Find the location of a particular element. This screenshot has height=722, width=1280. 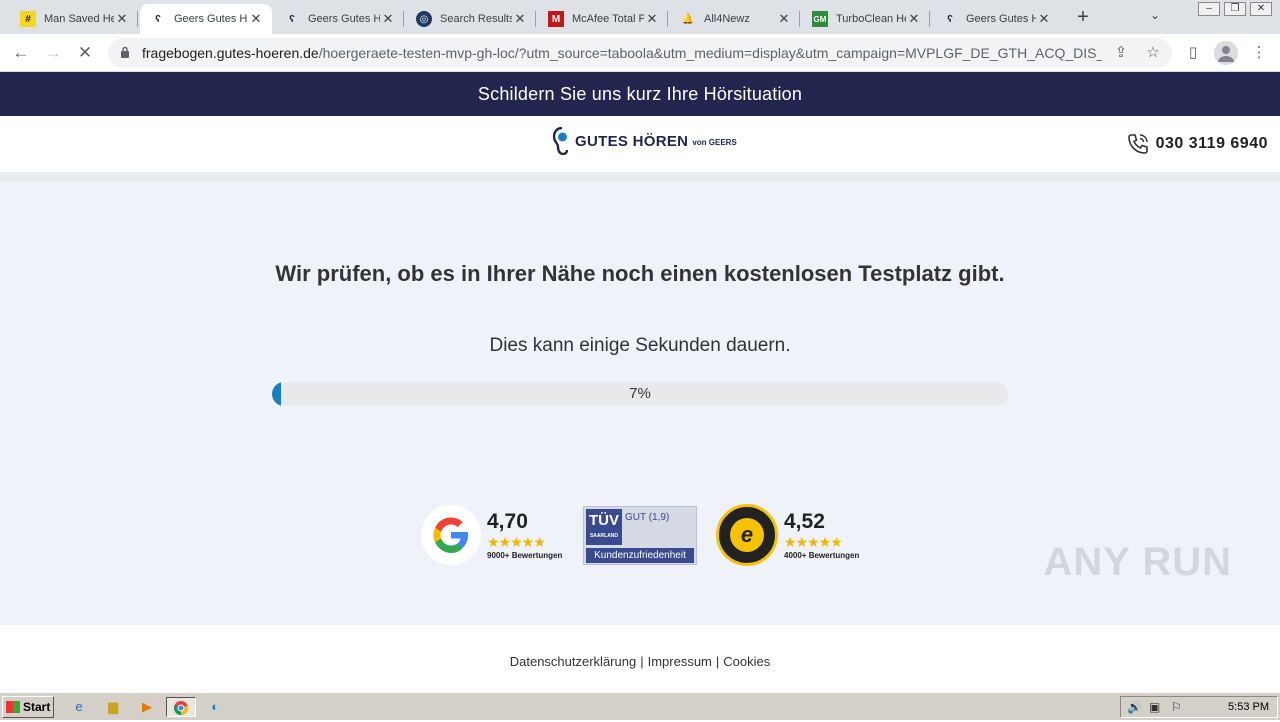

tab: # Man Saved He ✕ is located at coordinates (74, 19).